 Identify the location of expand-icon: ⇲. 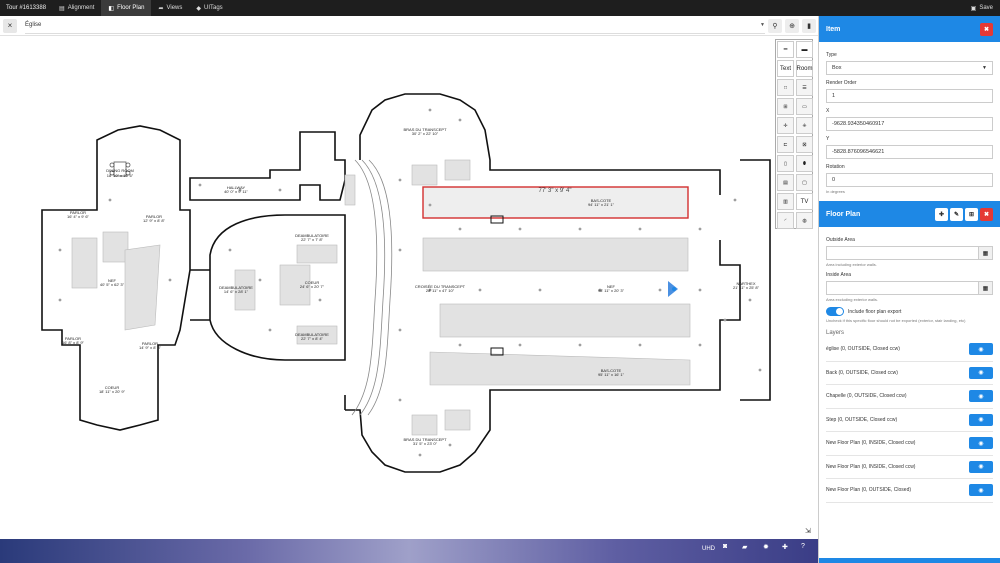
(808, 531).